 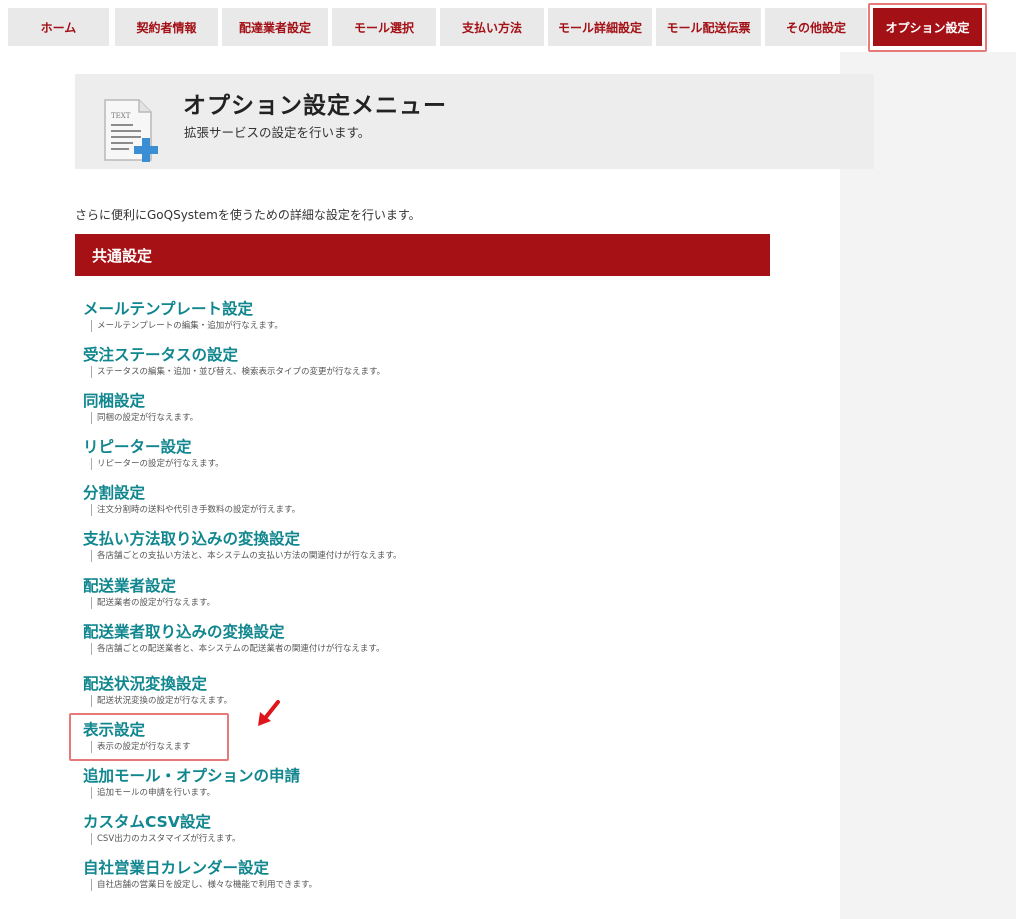 What do you see at coordinates (149, 586) in the screenshot?
I see `menu-item-title: 配送業者設定` at bounding box center [149, 586].